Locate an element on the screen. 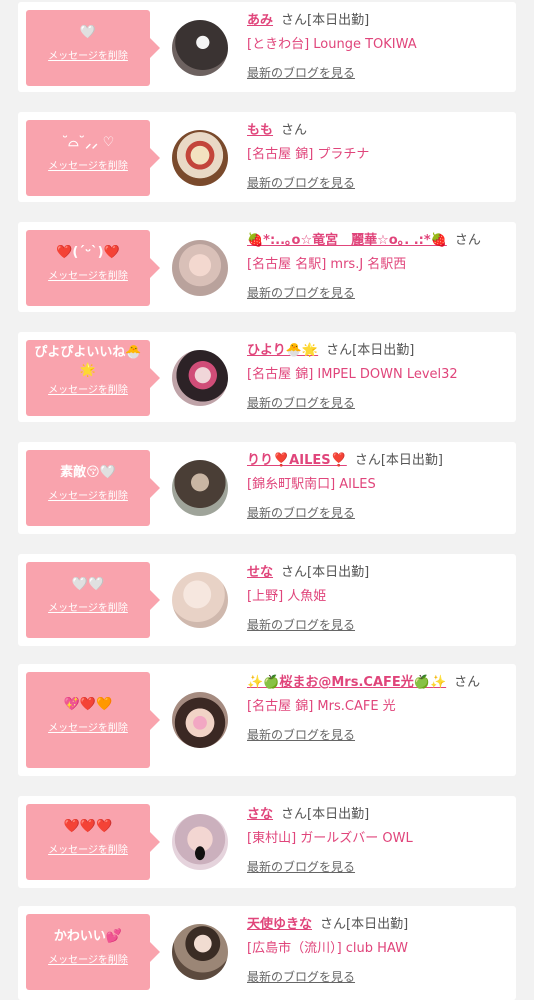 Image resolution: width=534 pixels, height=1000 pixels. message-bubble: 🤍 メッセージを削除 is located at coordinates (93, 48).